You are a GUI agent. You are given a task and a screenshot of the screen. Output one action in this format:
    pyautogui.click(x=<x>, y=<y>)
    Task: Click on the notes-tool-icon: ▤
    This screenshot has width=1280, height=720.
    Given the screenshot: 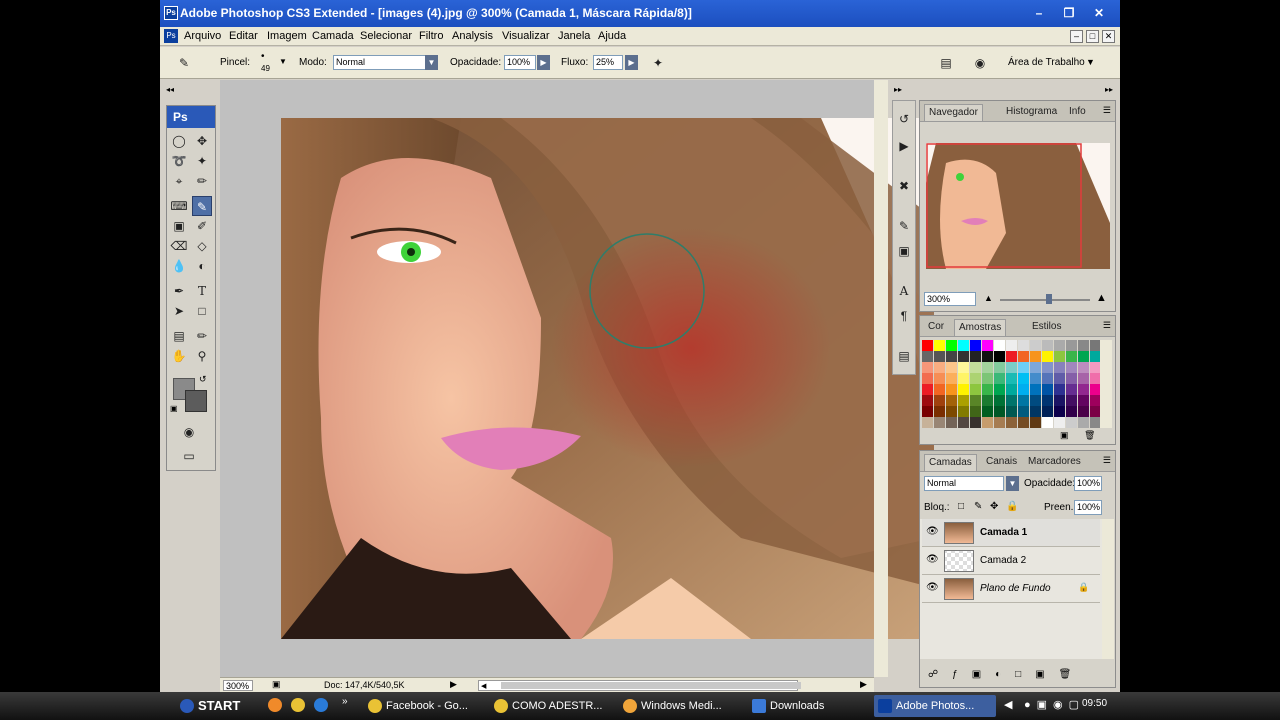 What is the action you would take?
    pyautogui.click(x=179, y=336)
    